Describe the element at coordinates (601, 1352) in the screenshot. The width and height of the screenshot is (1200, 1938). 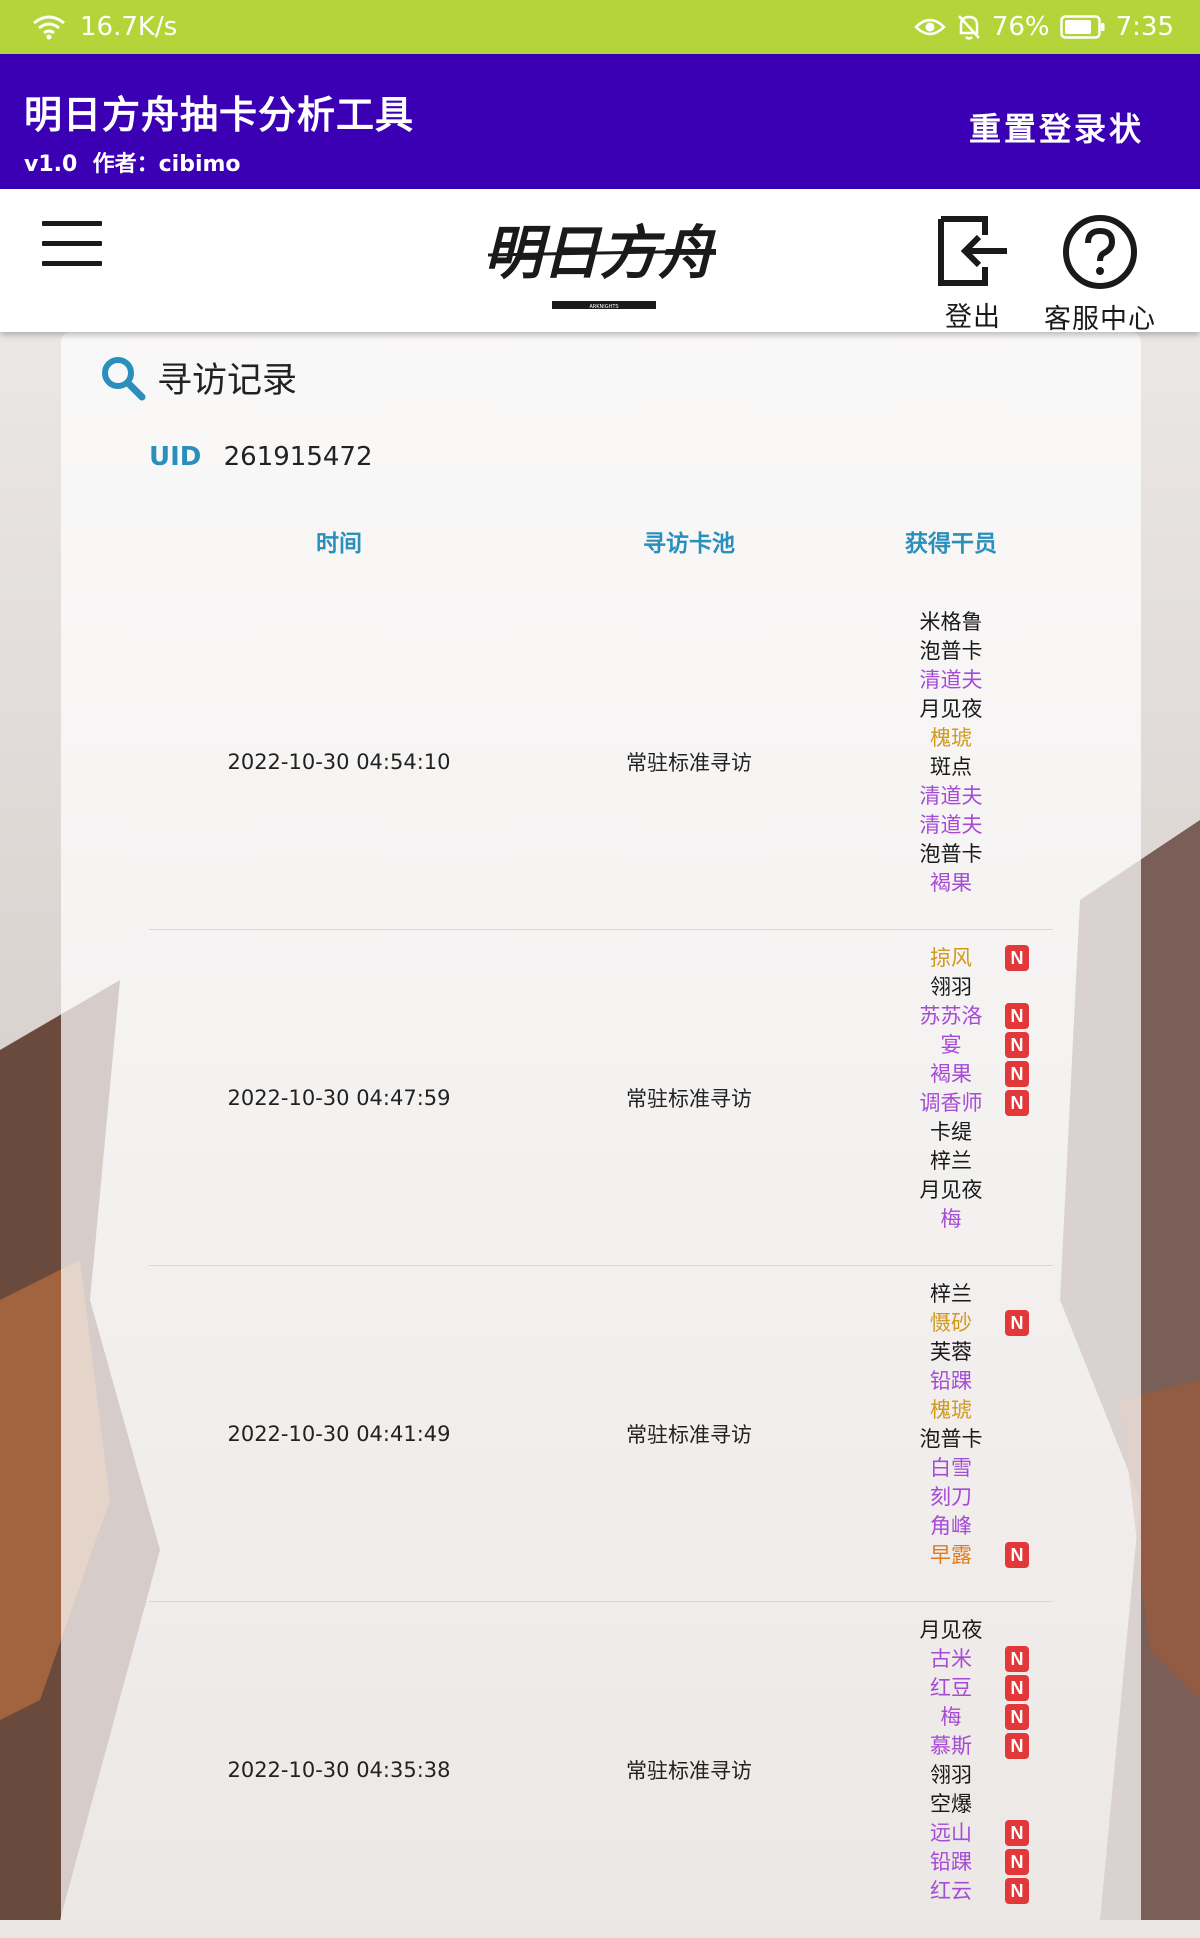
I see `operator-item: 芙蓉` at that location.